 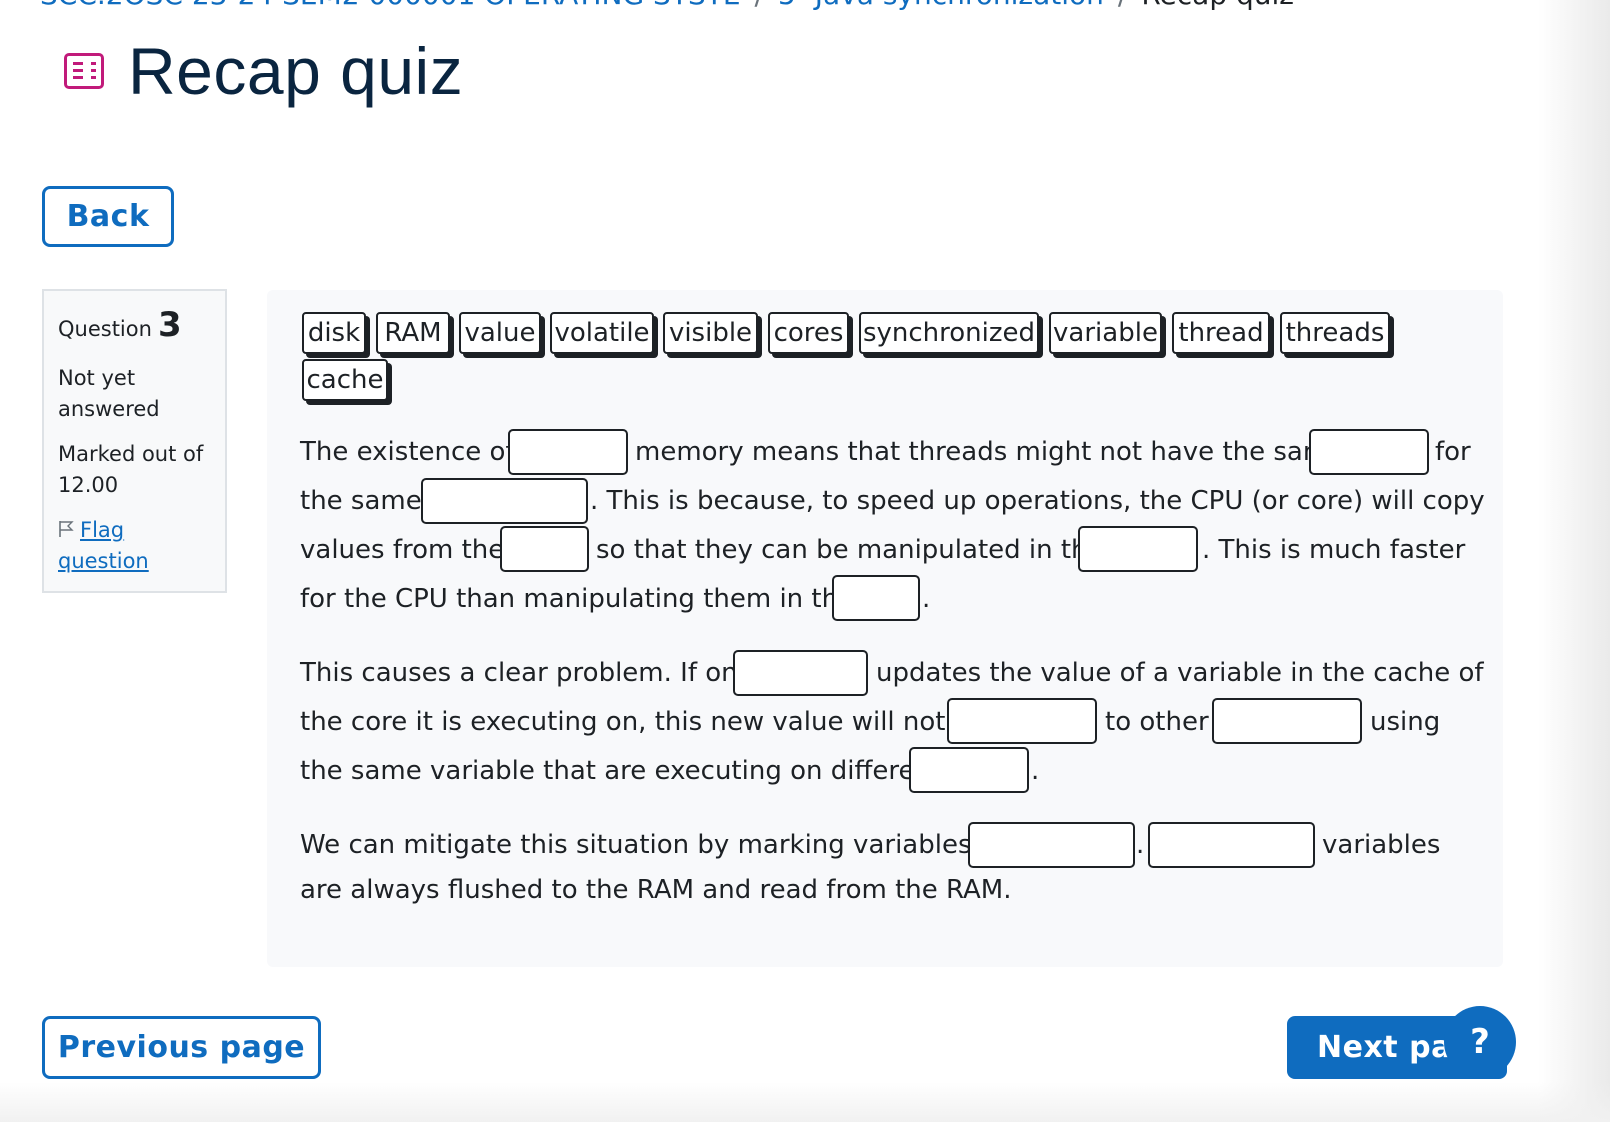 What do you see at coordinates (169, 325) in the screenshot?
I see `question-number: 3` at bounding box center [169, 325].